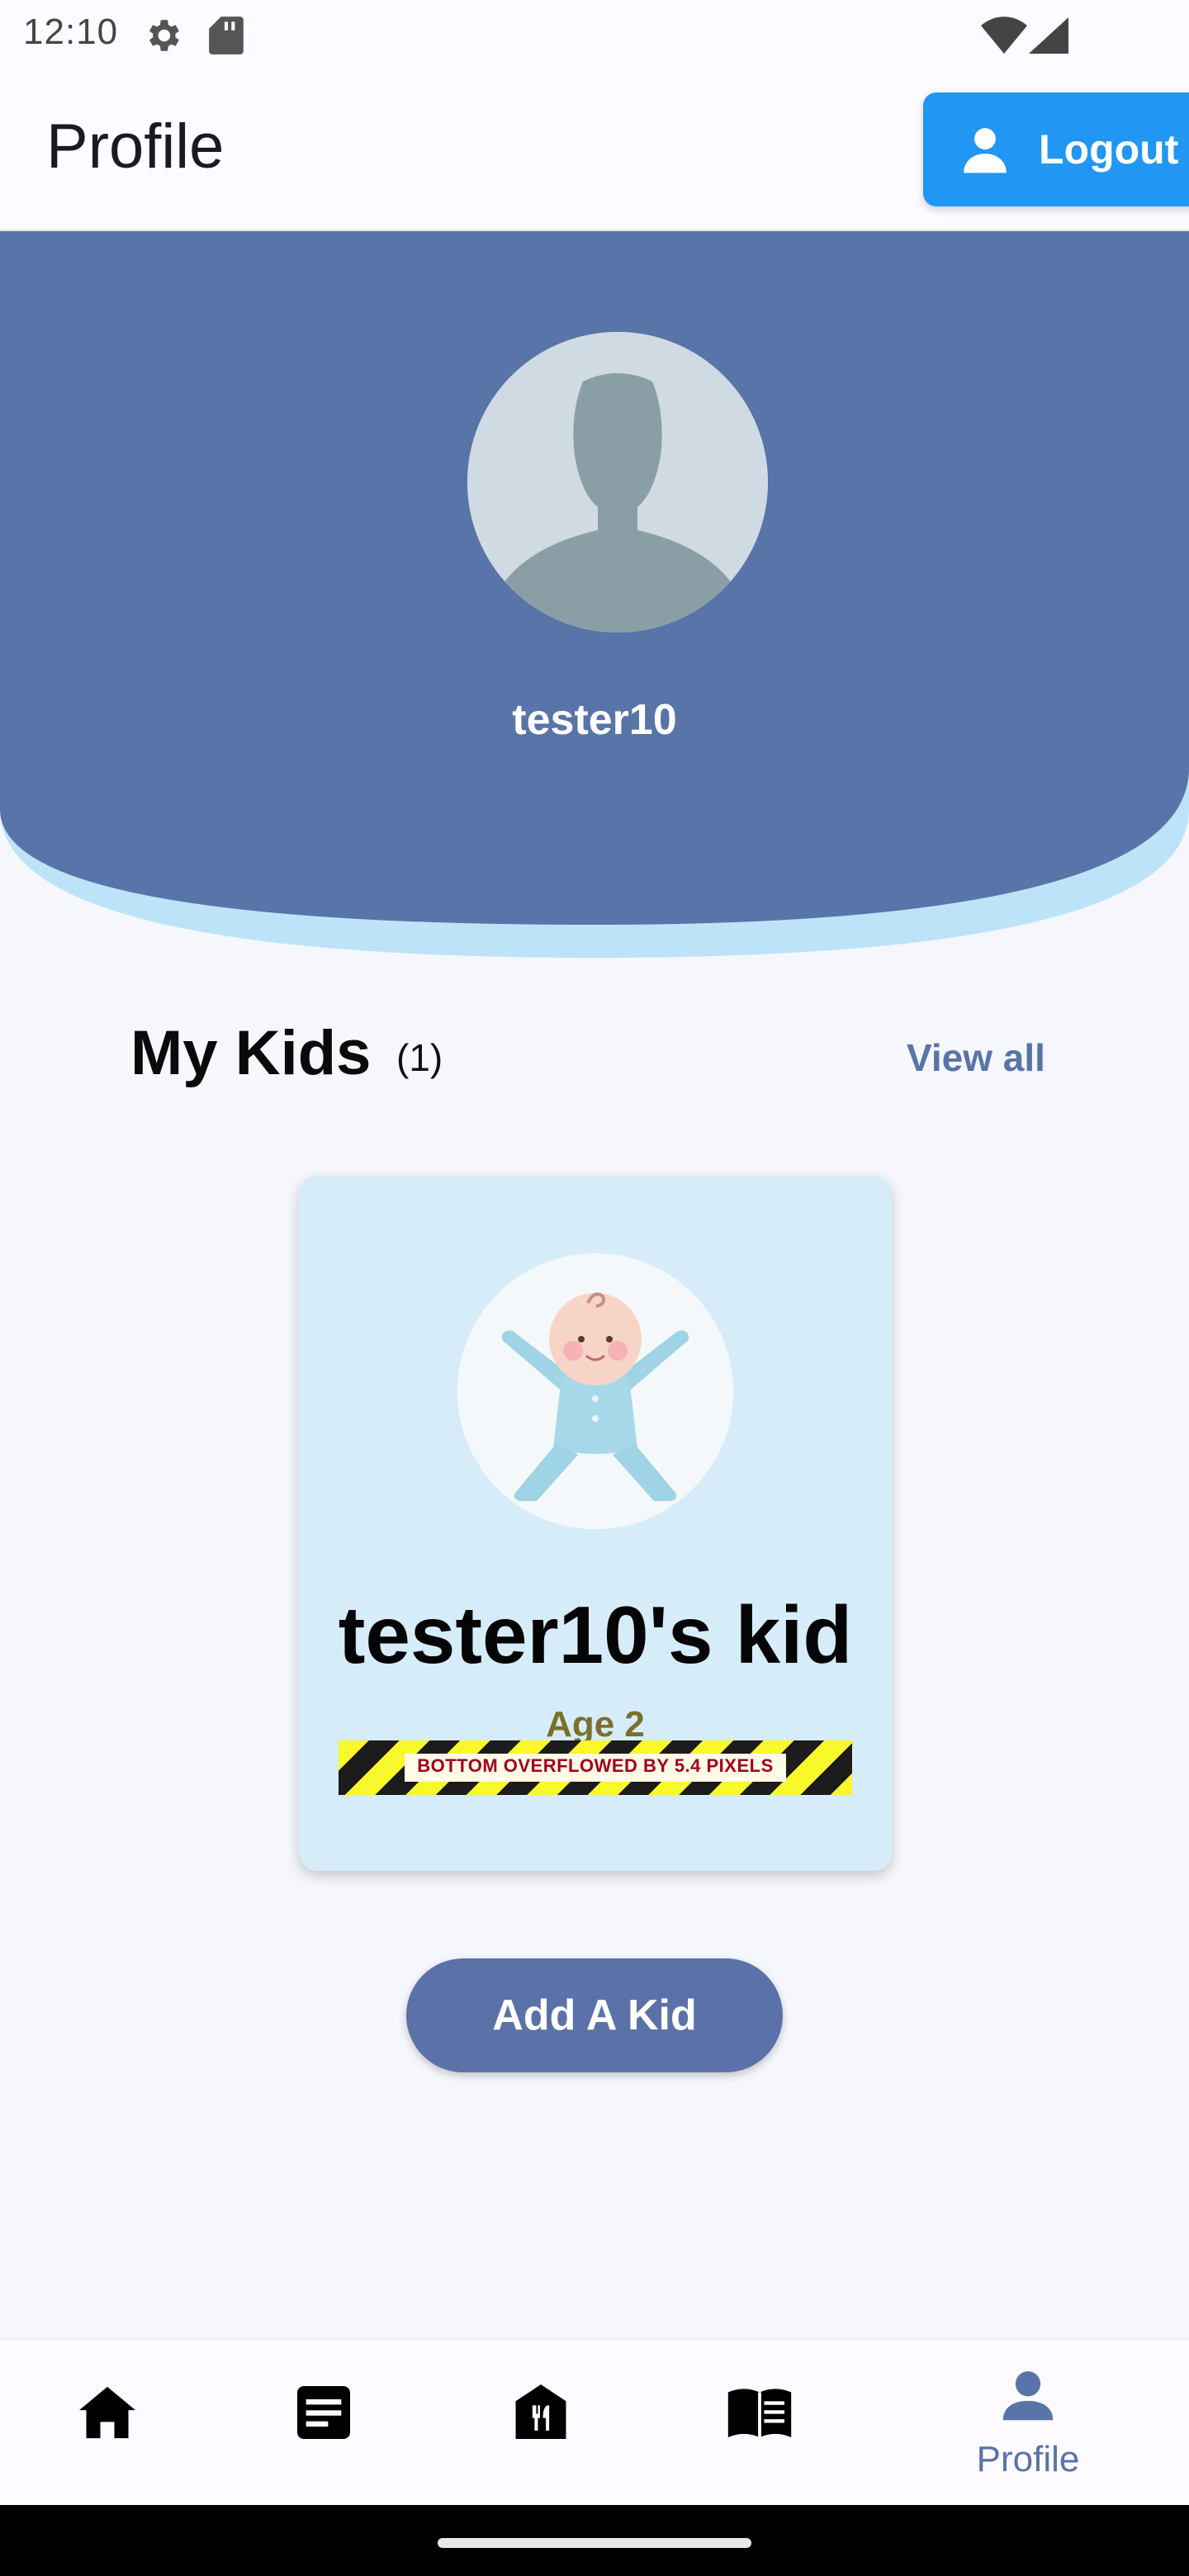 This screenshot has height=2576, width=1189. Describe the element at coordinates (107, 2412) in the screenshot. I see `home-icon` at that location.